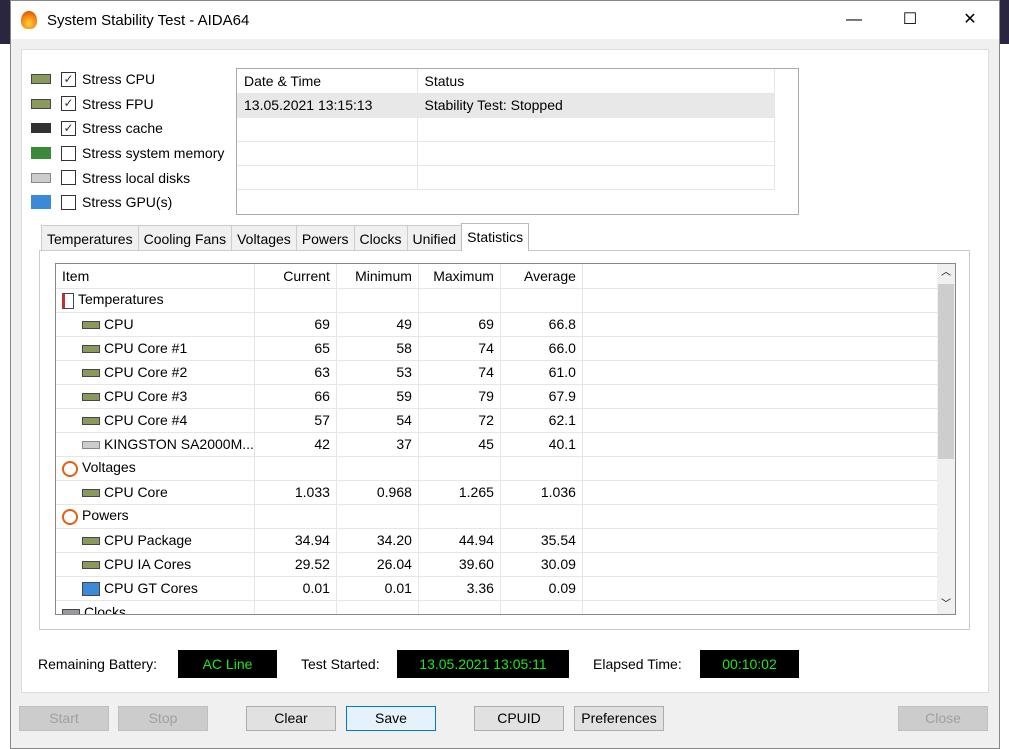 The height and width of the screenshot is (749, 1009). Describe the element at coordinates (377, 540) in the screenshot. I see `stat-value: 34.20` at that location.